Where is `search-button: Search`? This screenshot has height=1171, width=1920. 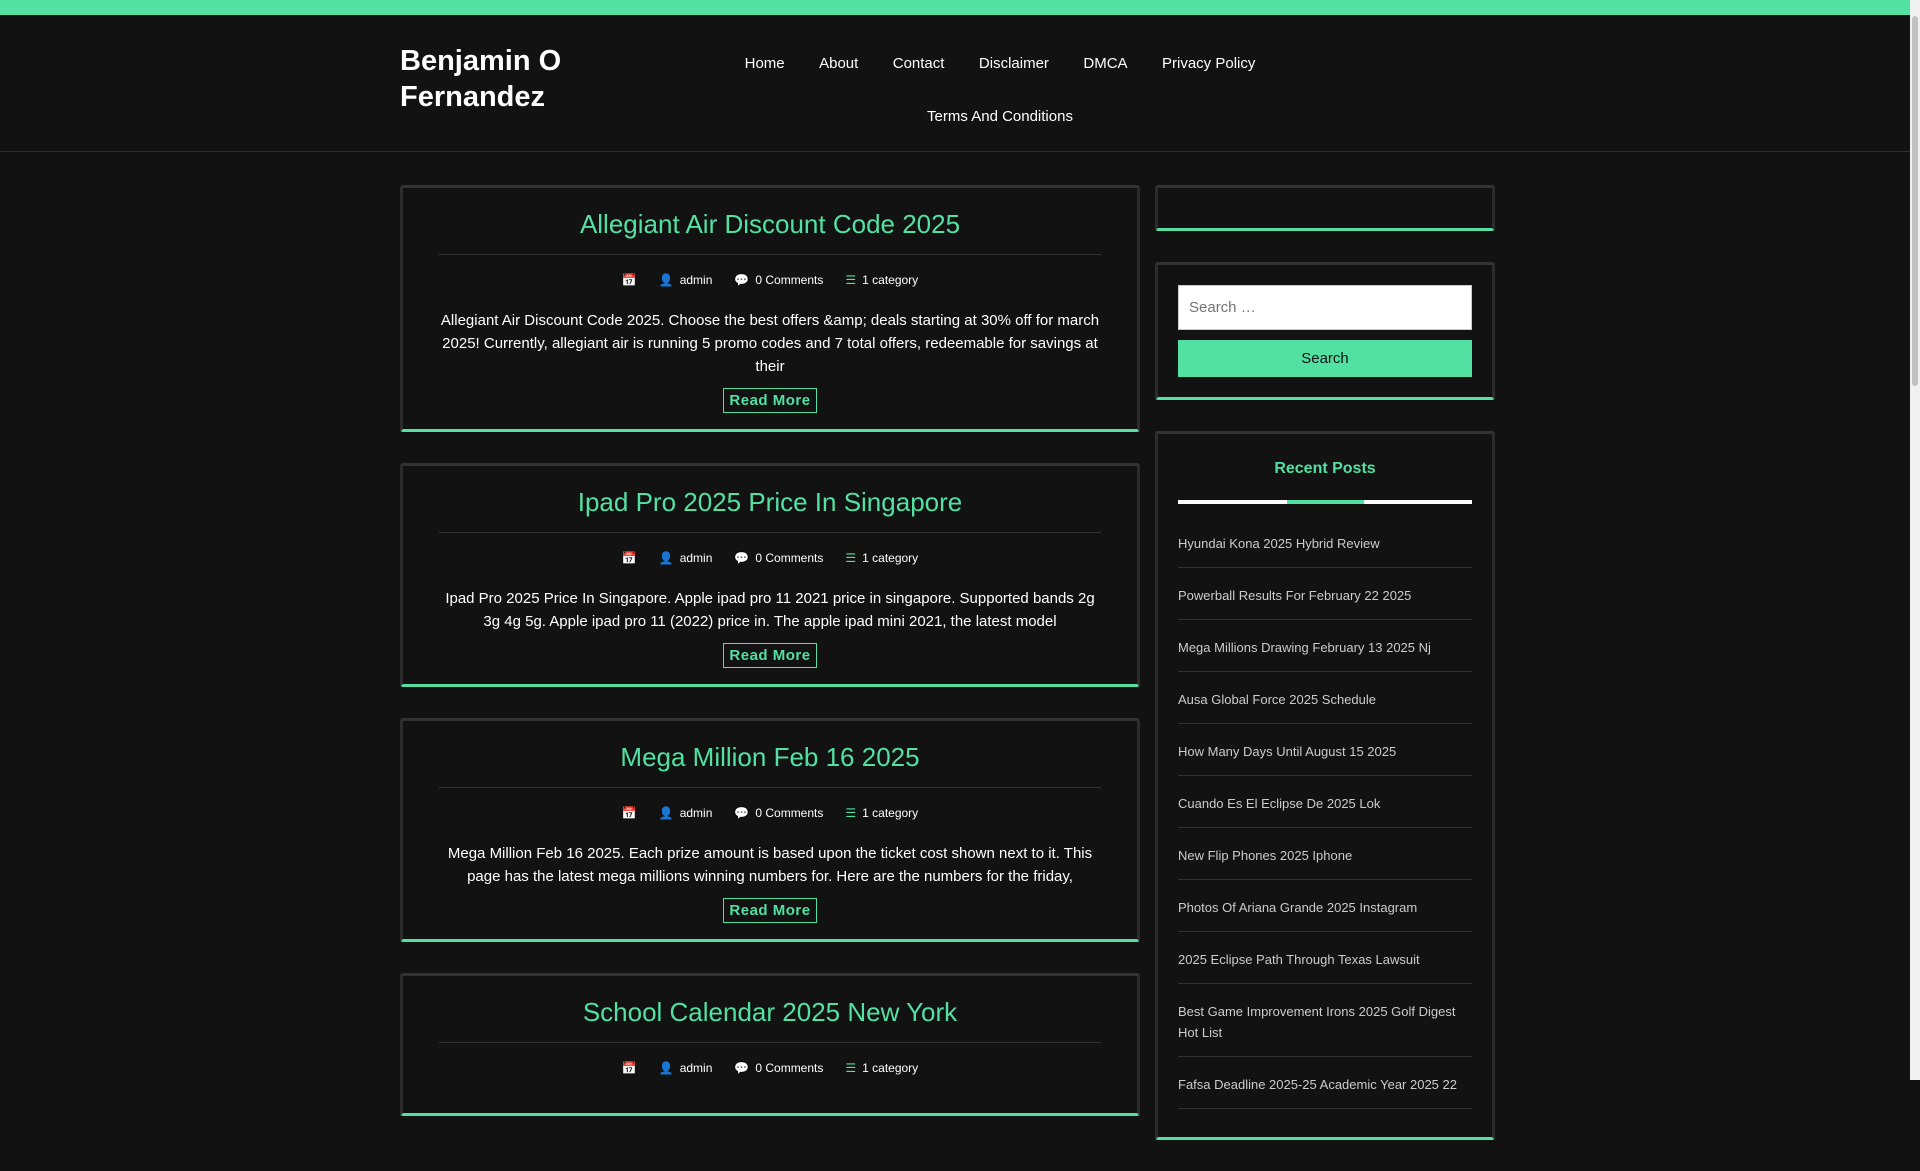 search-button: Search is located at coordinates (1325, 358).